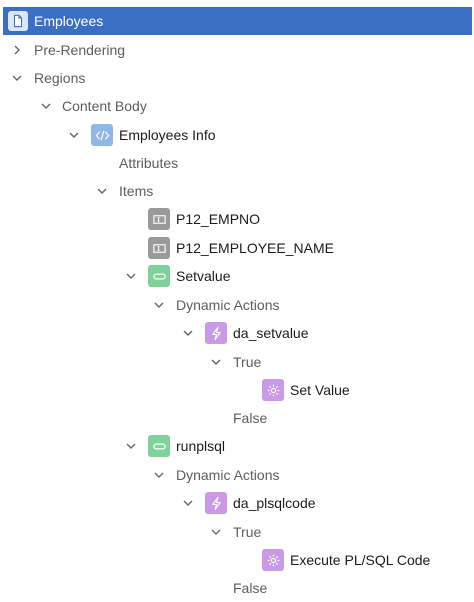 This screenshot has width=474, height=602. Describe the element at coordinates (237, 21) in the screenshot. I see `tree-node-employees: Employees` at that location.